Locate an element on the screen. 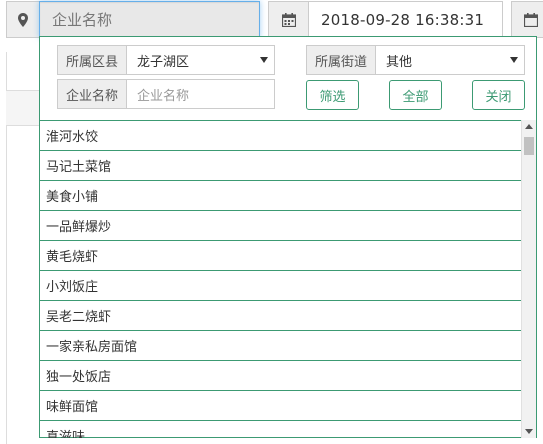 The image size is (543, 444). map-marker-icon is located at coordinates (23, 19).